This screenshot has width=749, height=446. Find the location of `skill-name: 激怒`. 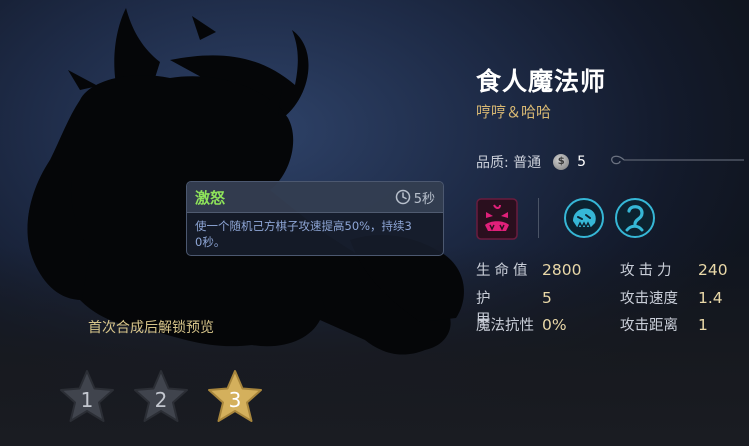

skill-name: 激怒 is located at coordinates (210, 197).